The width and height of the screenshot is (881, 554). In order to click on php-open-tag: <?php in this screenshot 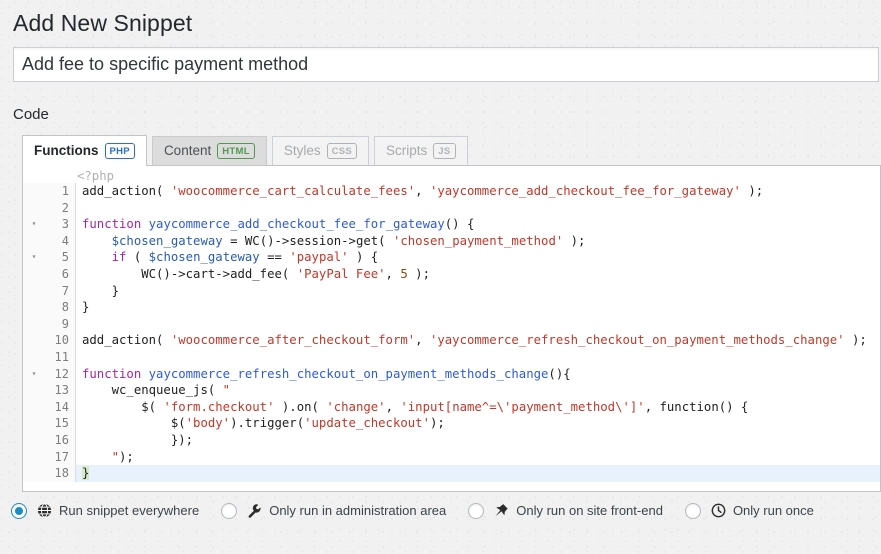, I will do `click(96, 176)`.